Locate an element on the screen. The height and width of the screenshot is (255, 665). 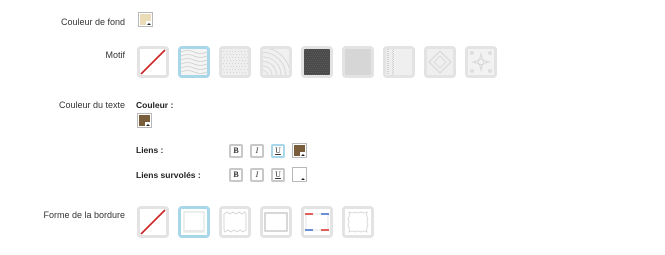
links-underline-button: U is located at coordinates (278, 151).